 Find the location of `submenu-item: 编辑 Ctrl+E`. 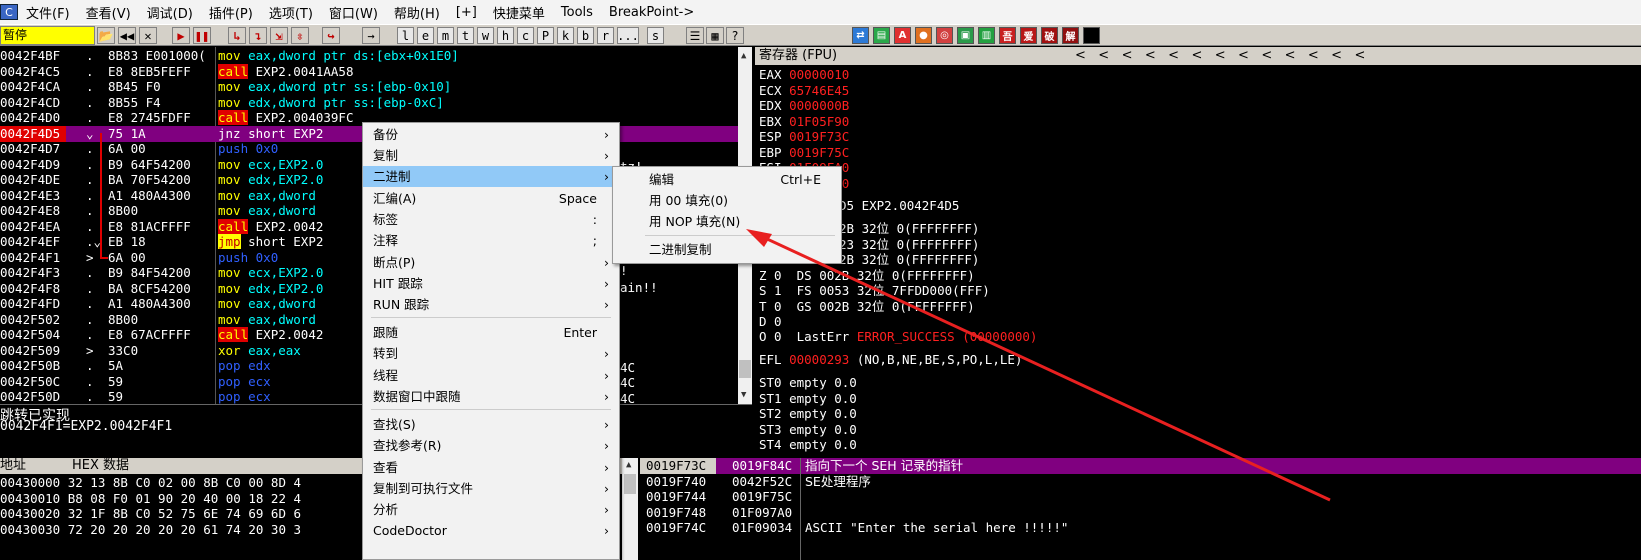

submenu-item: 编辑 Ctrl+E is located at coordinates (727, 179).